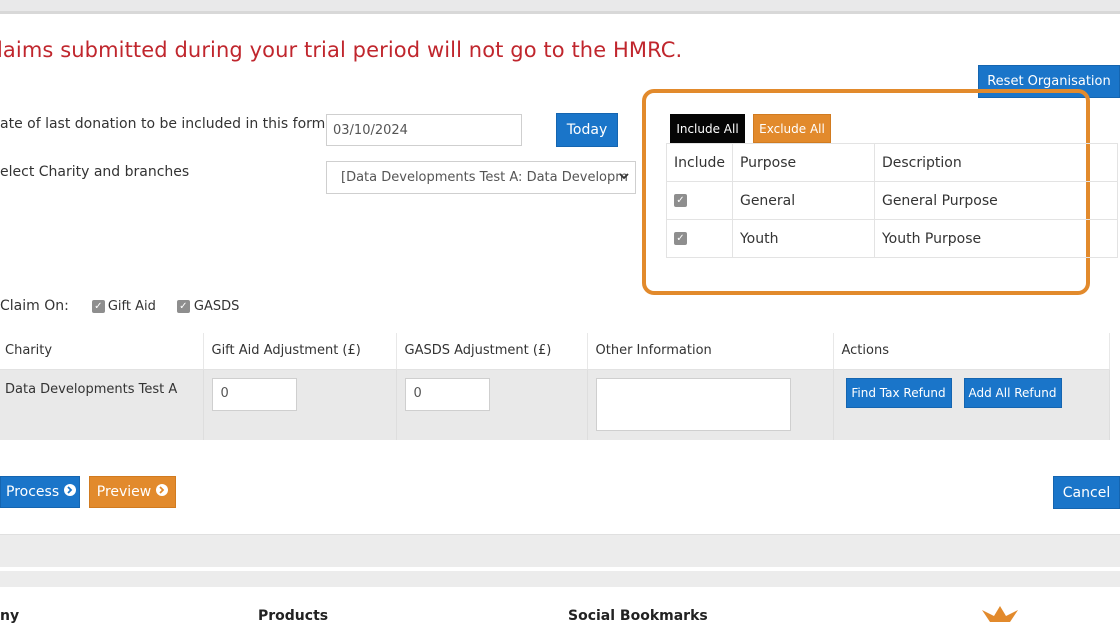  Describe the element at coordinates (707, 128) in the screenshot. I see `include-all-button: Include All` at that location.